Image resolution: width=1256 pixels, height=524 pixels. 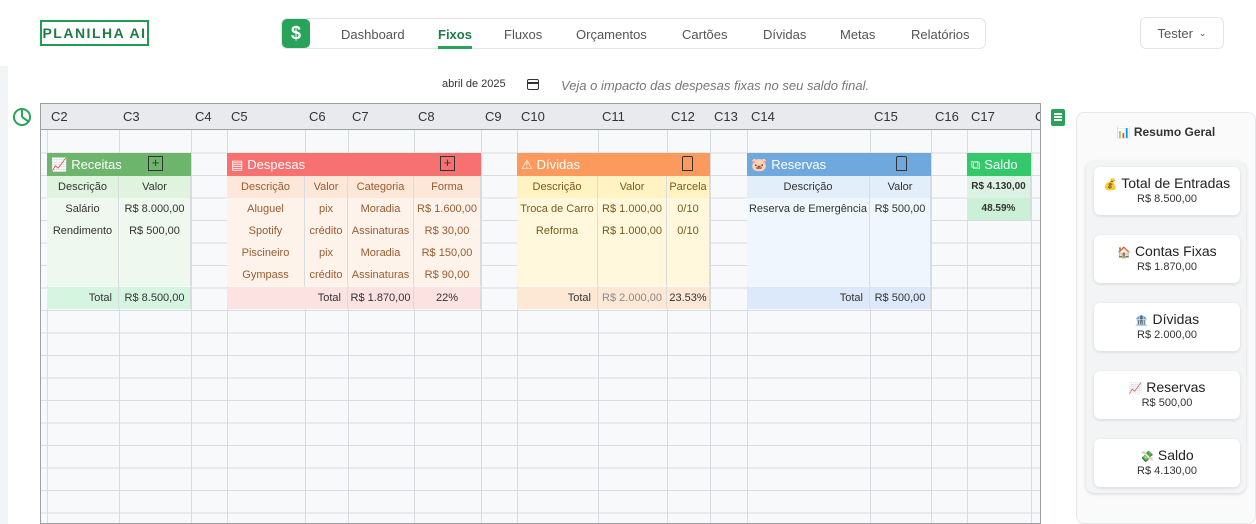 What do you see at coordinates (317, 116) in the screenshot?
I see `column-header: C6` at bounding box center [317, 116].